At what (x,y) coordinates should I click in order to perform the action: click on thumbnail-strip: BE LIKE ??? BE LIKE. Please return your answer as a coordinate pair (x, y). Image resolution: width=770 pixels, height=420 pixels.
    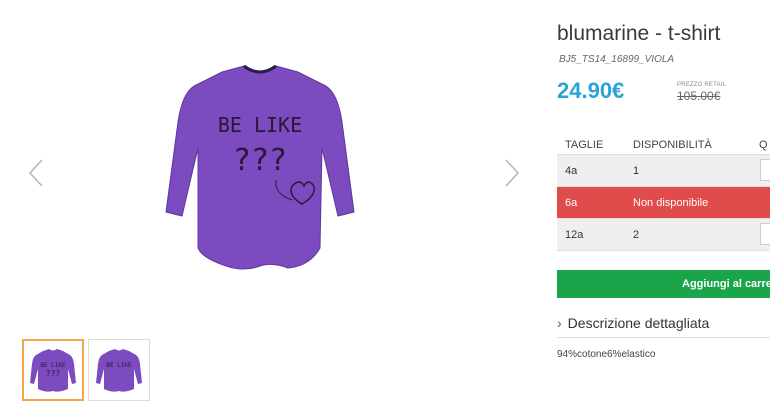
    Looking at the image, I should click on (86, 370).